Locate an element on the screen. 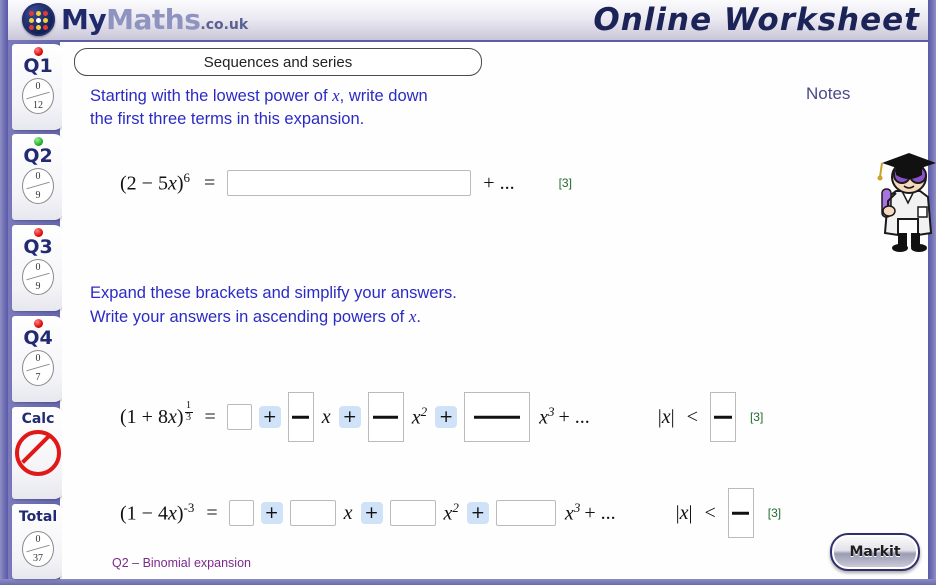  q4-term-x2-sup: 2 is located at coordinates (455, 508).